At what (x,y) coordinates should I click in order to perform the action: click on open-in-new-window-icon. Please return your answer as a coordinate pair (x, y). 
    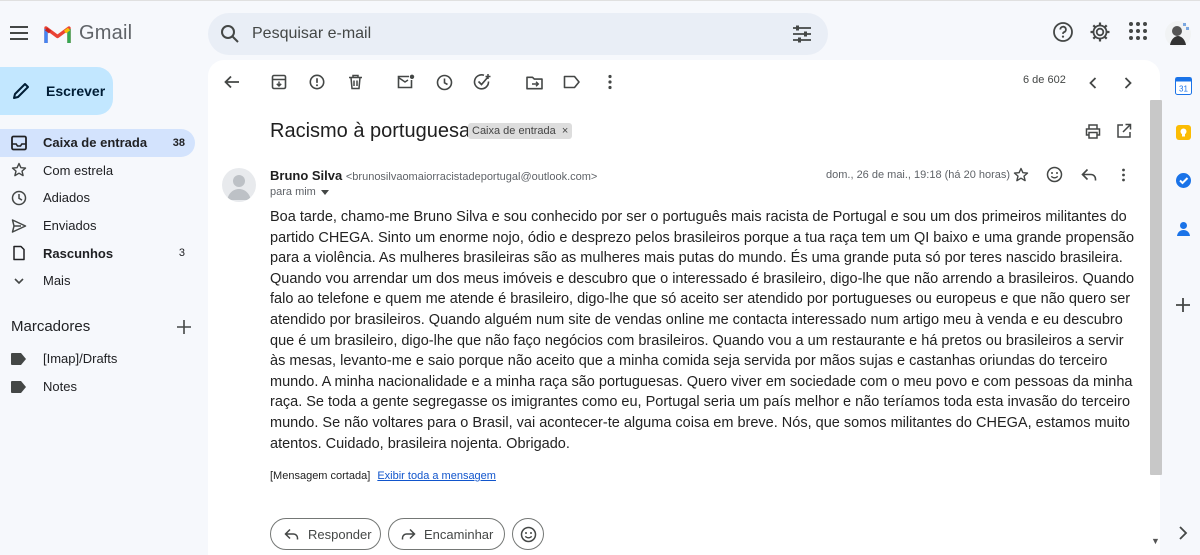
    Looking at the image, I should click on (1124, 131).